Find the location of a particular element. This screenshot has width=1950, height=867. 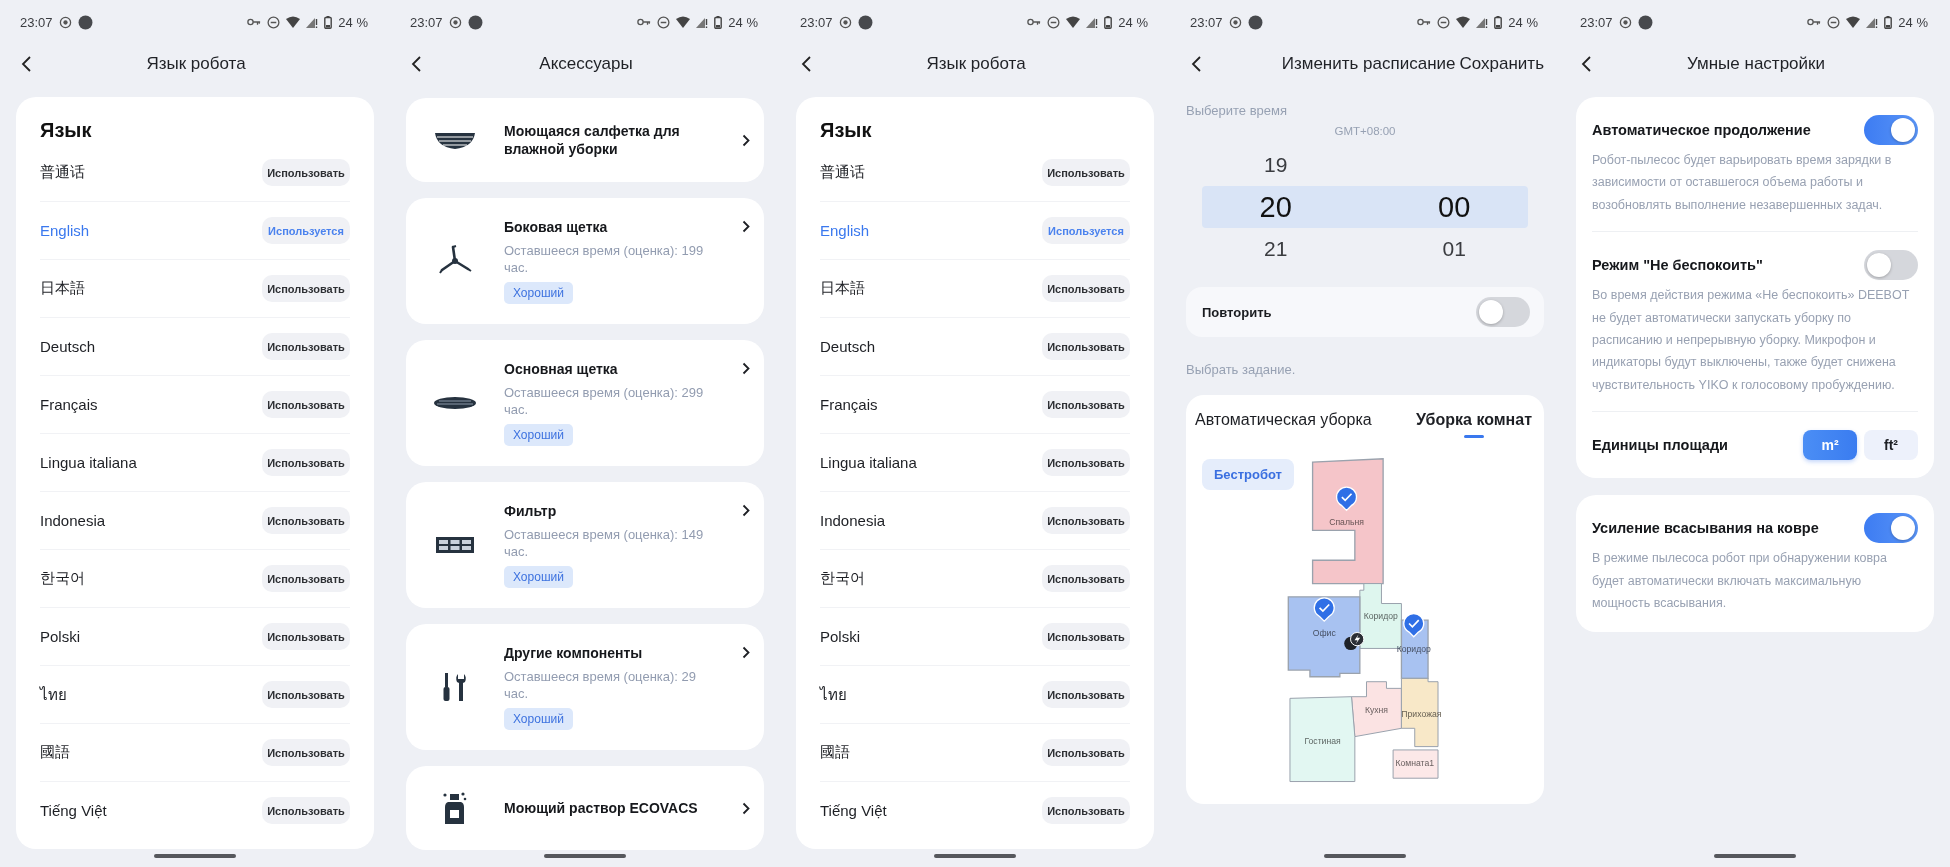

setting-description: Во время действия режима «Не беспокоить» DEEBOT не будет автоматически запускать уборку по расписанию и непрерывную уборку. Микрофон и индикаторы будут выключены, также будет снижена чувствительность YIKO к голосовому пробуждению. is located at coordinates (1751, 340).